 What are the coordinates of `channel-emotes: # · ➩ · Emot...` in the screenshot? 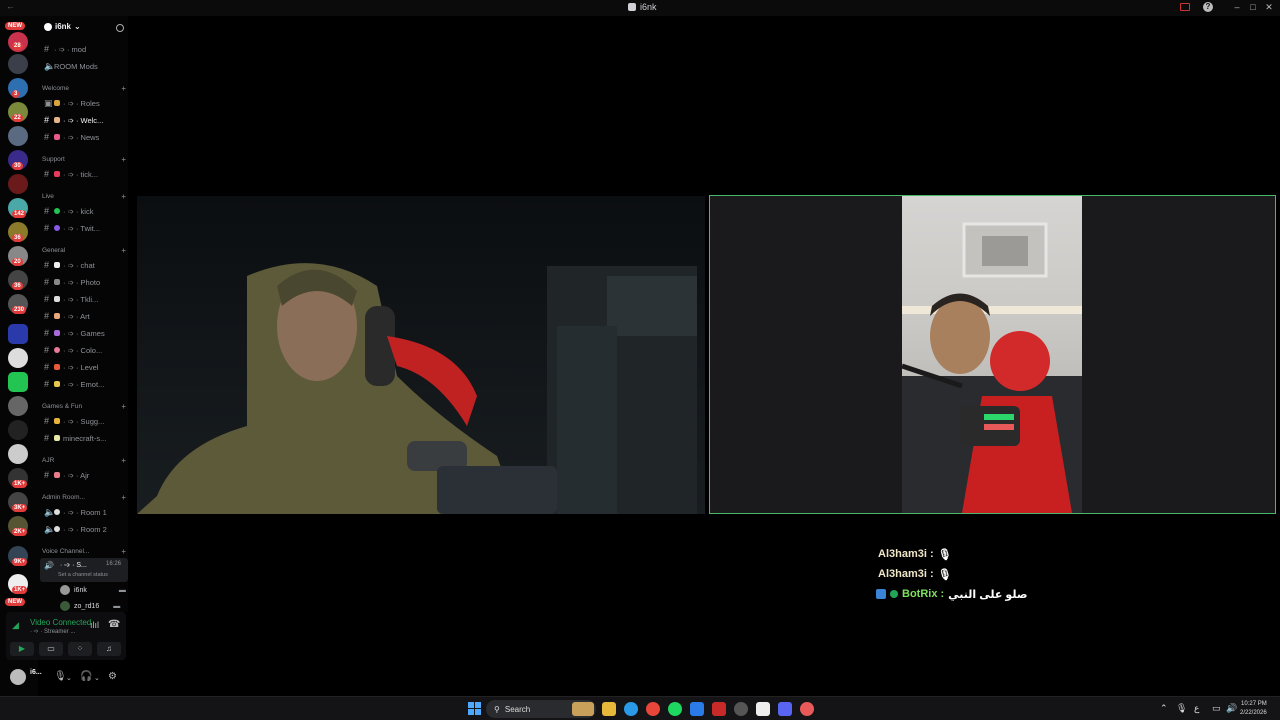 It's located at (85, 384).